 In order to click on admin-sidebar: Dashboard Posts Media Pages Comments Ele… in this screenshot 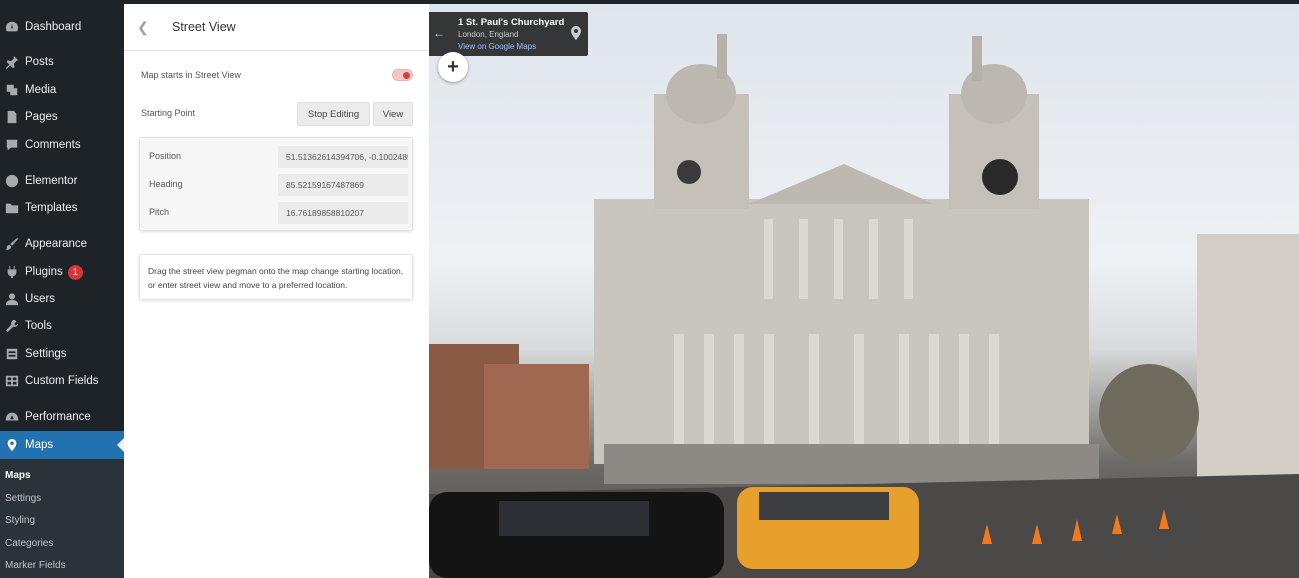, I will do `click(62, 289)`.